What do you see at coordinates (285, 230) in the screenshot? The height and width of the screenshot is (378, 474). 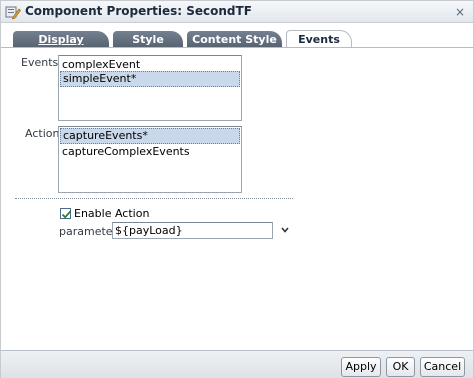 I see `chevron-down-icon` at bounding box center [285, 230].